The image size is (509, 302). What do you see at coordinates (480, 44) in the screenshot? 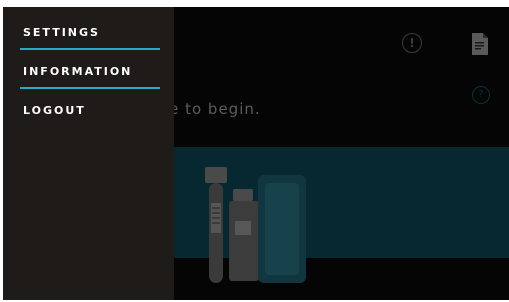
I see `document-icon` at bounding box center [480, 44].